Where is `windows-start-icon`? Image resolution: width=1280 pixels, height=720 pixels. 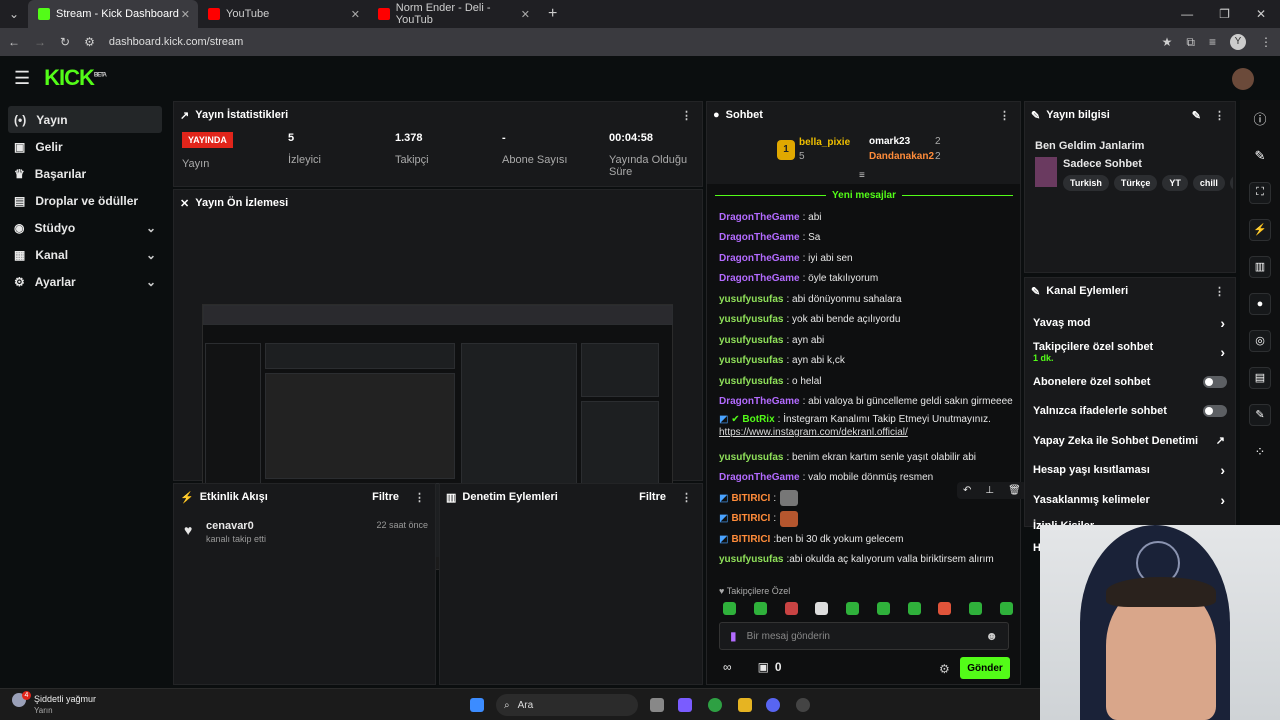 windows-start-icon is located at coordinates (477, 705).